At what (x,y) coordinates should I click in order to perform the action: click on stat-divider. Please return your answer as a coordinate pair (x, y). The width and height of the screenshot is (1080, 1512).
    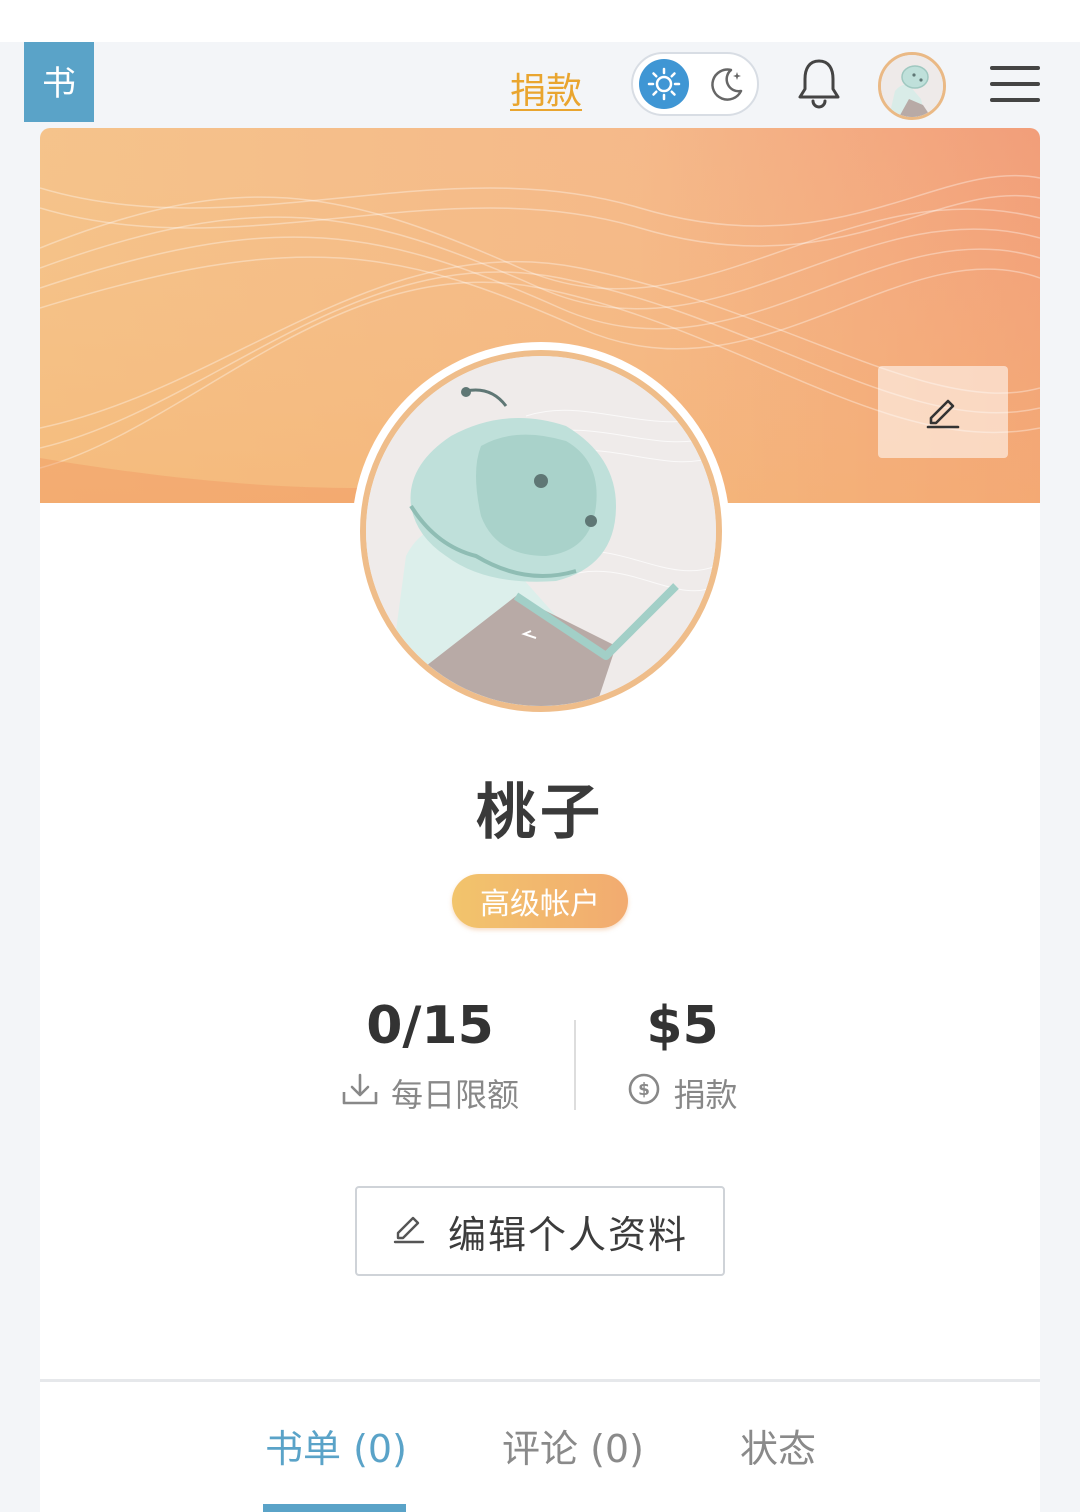
    Looking at the image, I should click on (575, 1065).